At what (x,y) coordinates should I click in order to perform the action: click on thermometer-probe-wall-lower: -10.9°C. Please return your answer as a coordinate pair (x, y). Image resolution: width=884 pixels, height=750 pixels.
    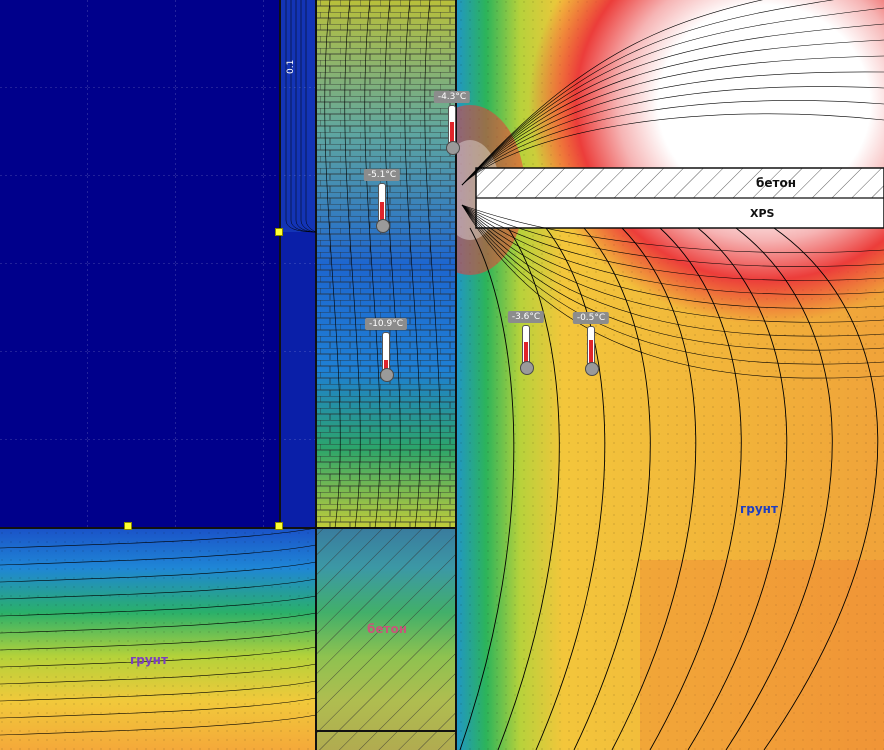
    Looking at the image, I should click on (386, 366).